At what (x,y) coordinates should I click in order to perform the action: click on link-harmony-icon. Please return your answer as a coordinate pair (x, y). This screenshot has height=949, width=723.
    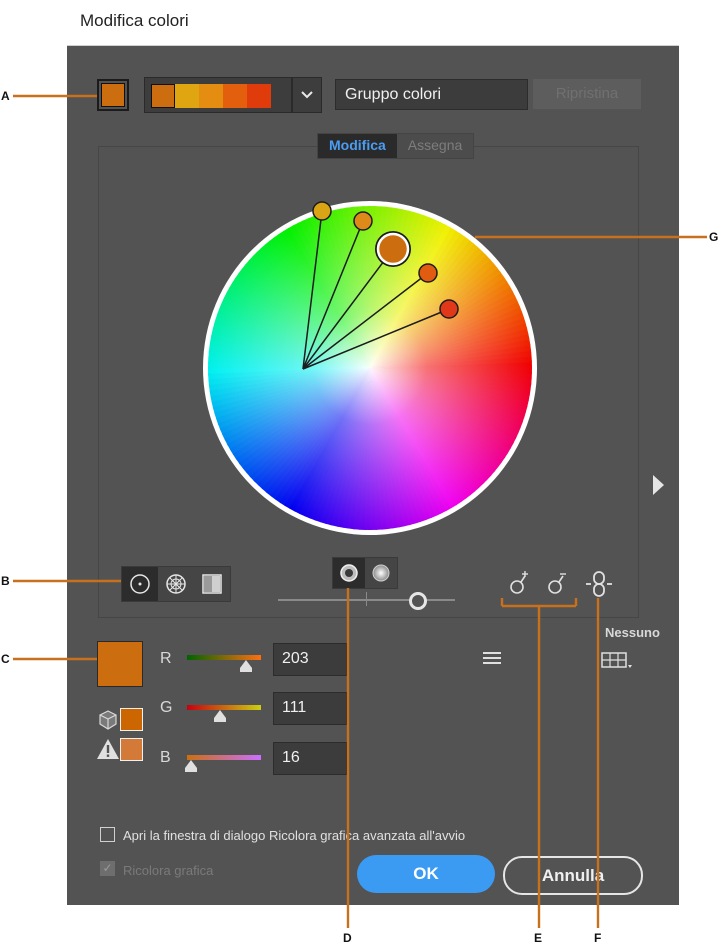
    Looking at the image, I should click on (599, 584).